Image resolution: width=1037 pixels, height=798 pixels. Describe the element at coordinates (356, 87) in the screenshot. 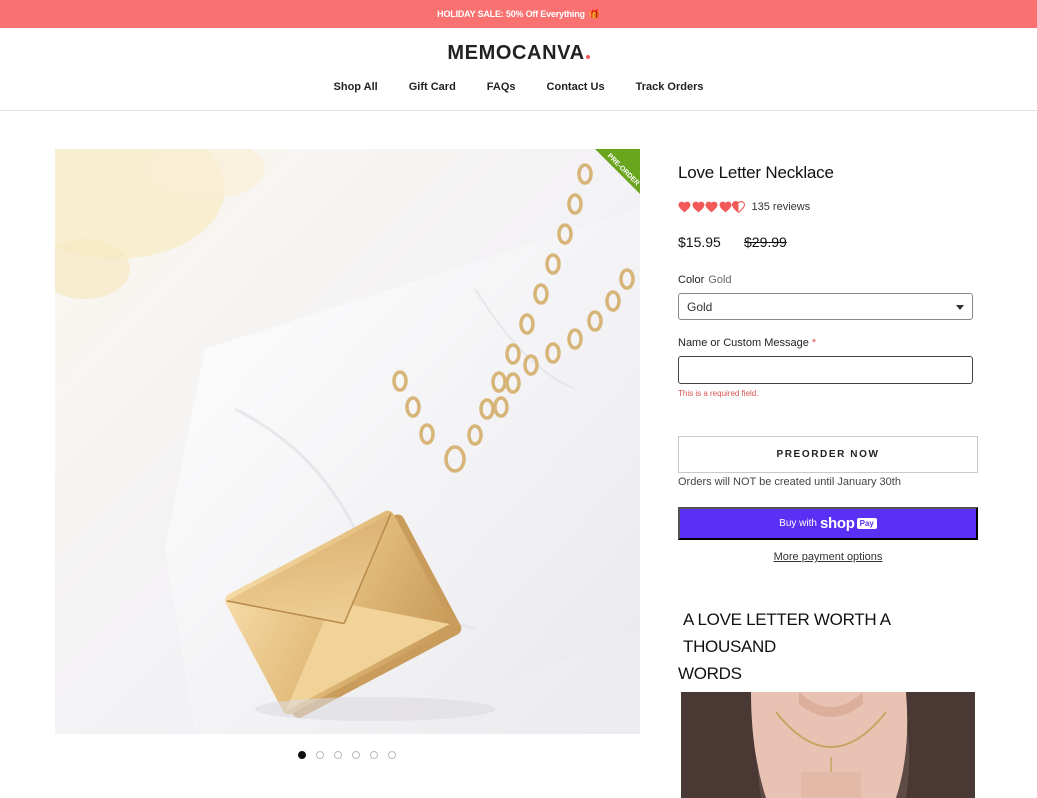

I see `nav-shop-all: Shop All` at that location.